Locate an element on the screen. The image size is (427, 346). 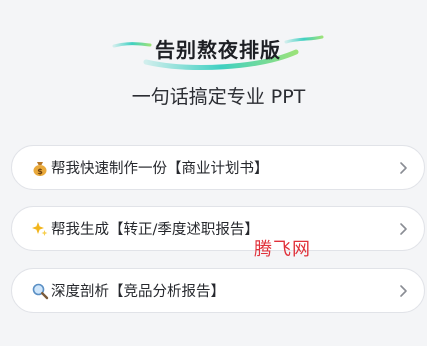
page-title: 告别熬夜排版 is located at coordinates (218, 50).